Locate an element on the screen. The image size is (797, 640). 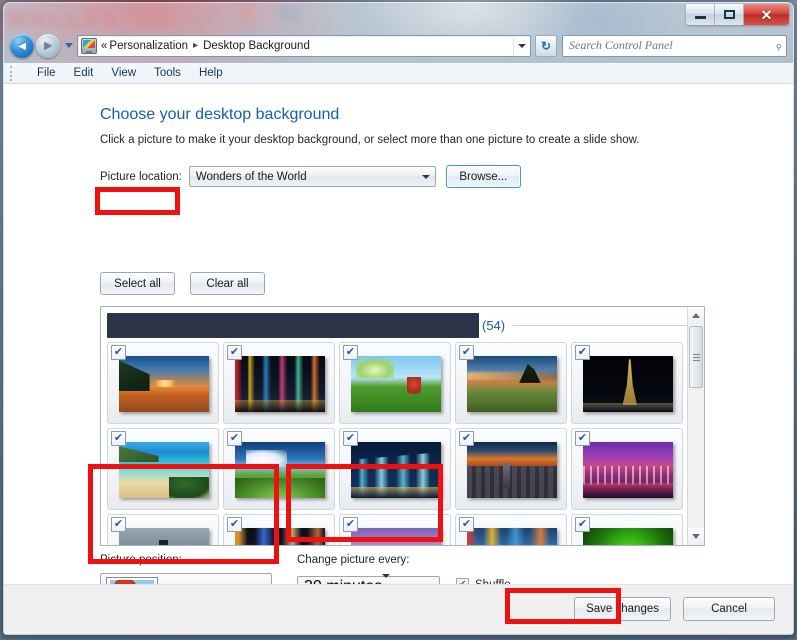
thumbnail-checkbox-green-rose is located at coordinates (582, 524).